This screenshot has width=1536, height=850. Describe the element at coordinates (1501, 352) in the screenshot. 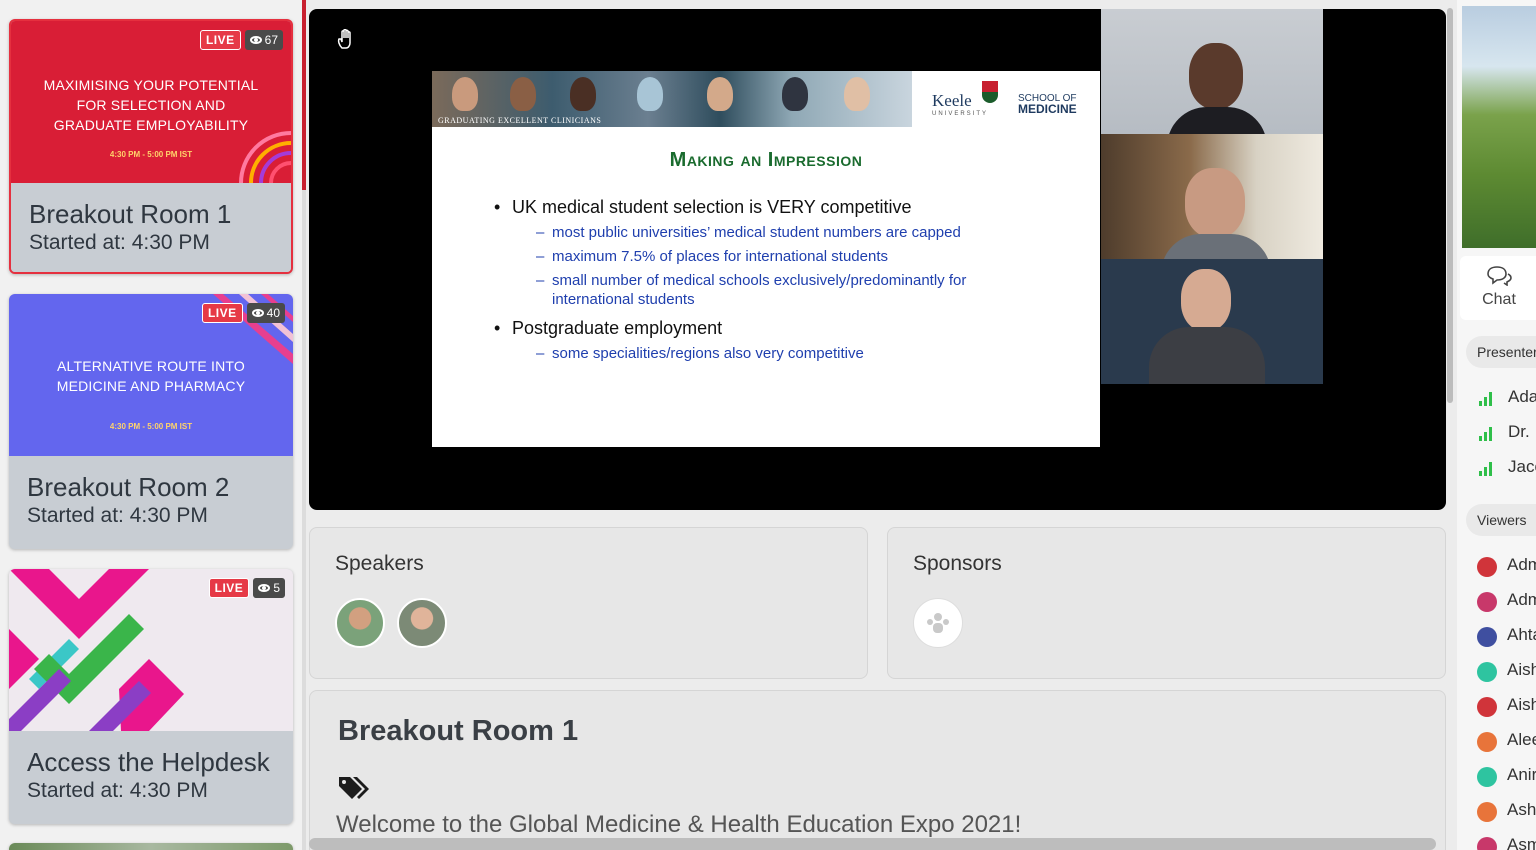

I see `presenters-section-header: Presenters` at that location.